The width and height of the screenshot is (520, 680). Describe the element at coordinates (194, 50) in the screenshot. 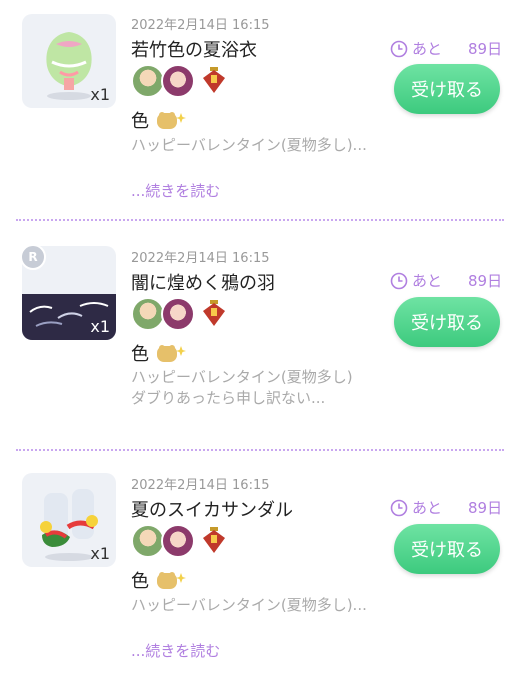

I see `item-title: 若竹色の夏浴衣` at that location.